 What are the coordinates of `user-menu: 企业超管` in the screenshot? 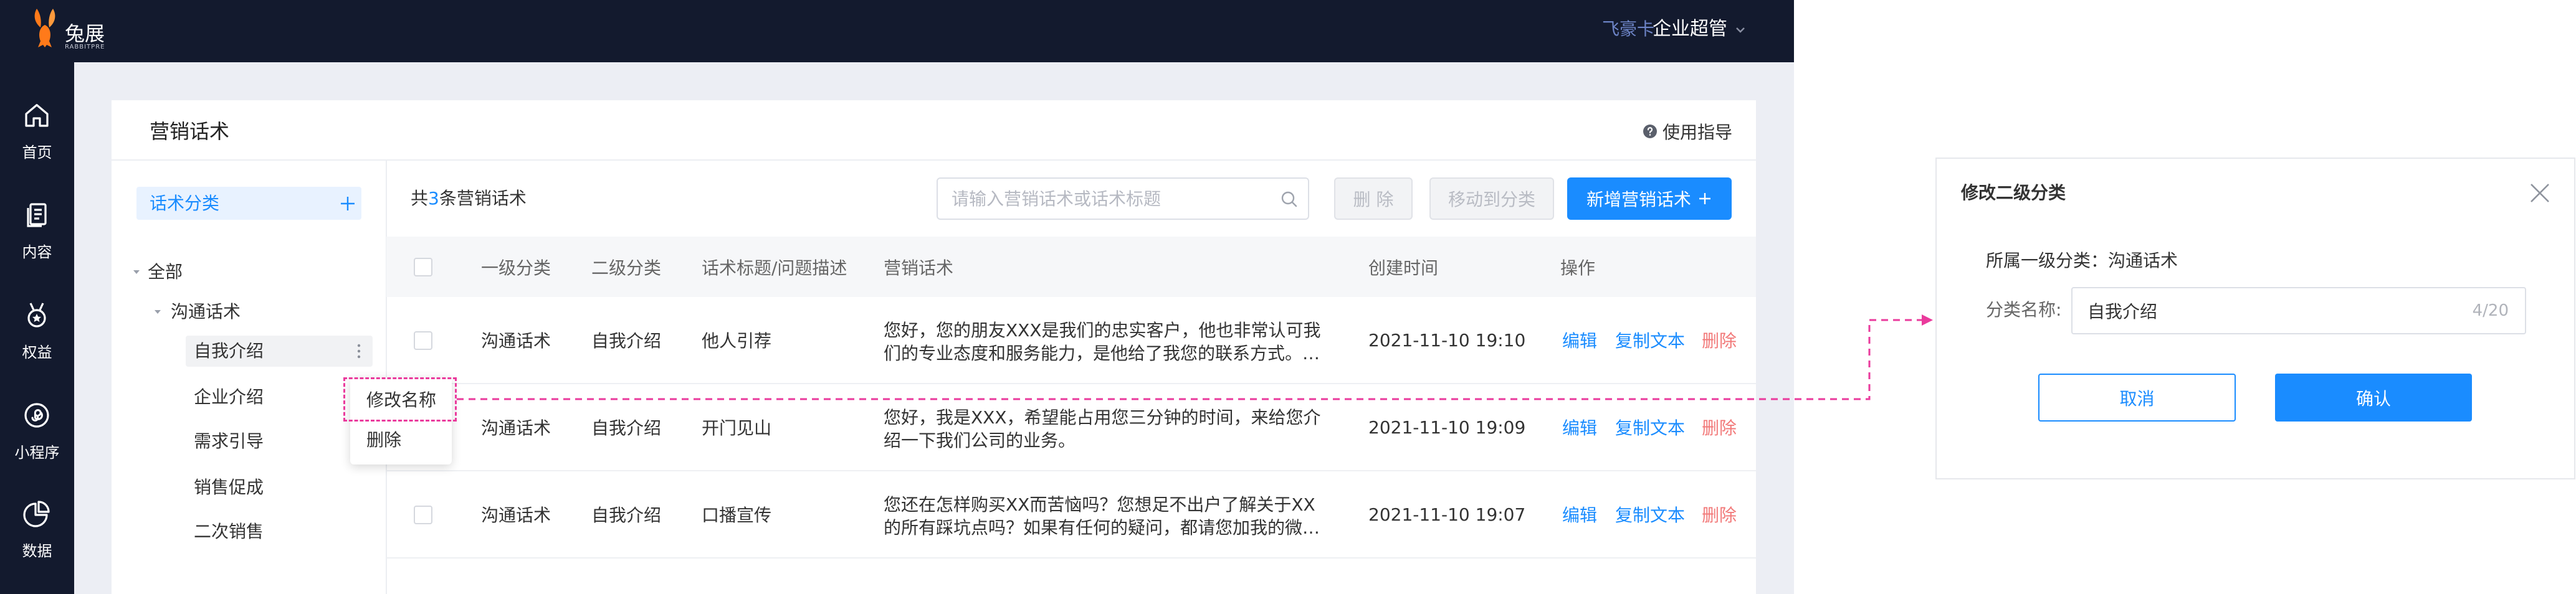 It's located at (1690, 29).